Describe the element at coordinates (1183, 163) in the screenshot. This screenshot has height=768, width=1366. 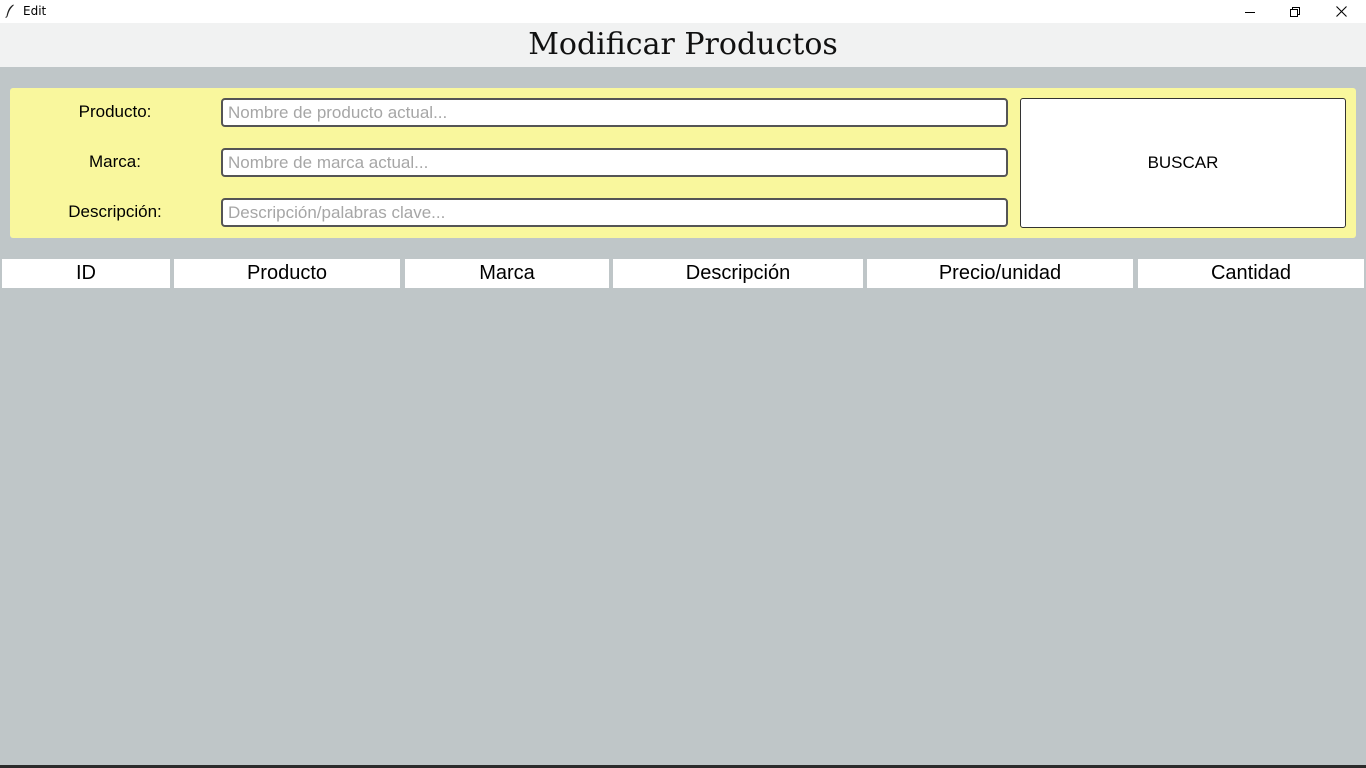
I see `buscar-button: BUSCAR` at that location.